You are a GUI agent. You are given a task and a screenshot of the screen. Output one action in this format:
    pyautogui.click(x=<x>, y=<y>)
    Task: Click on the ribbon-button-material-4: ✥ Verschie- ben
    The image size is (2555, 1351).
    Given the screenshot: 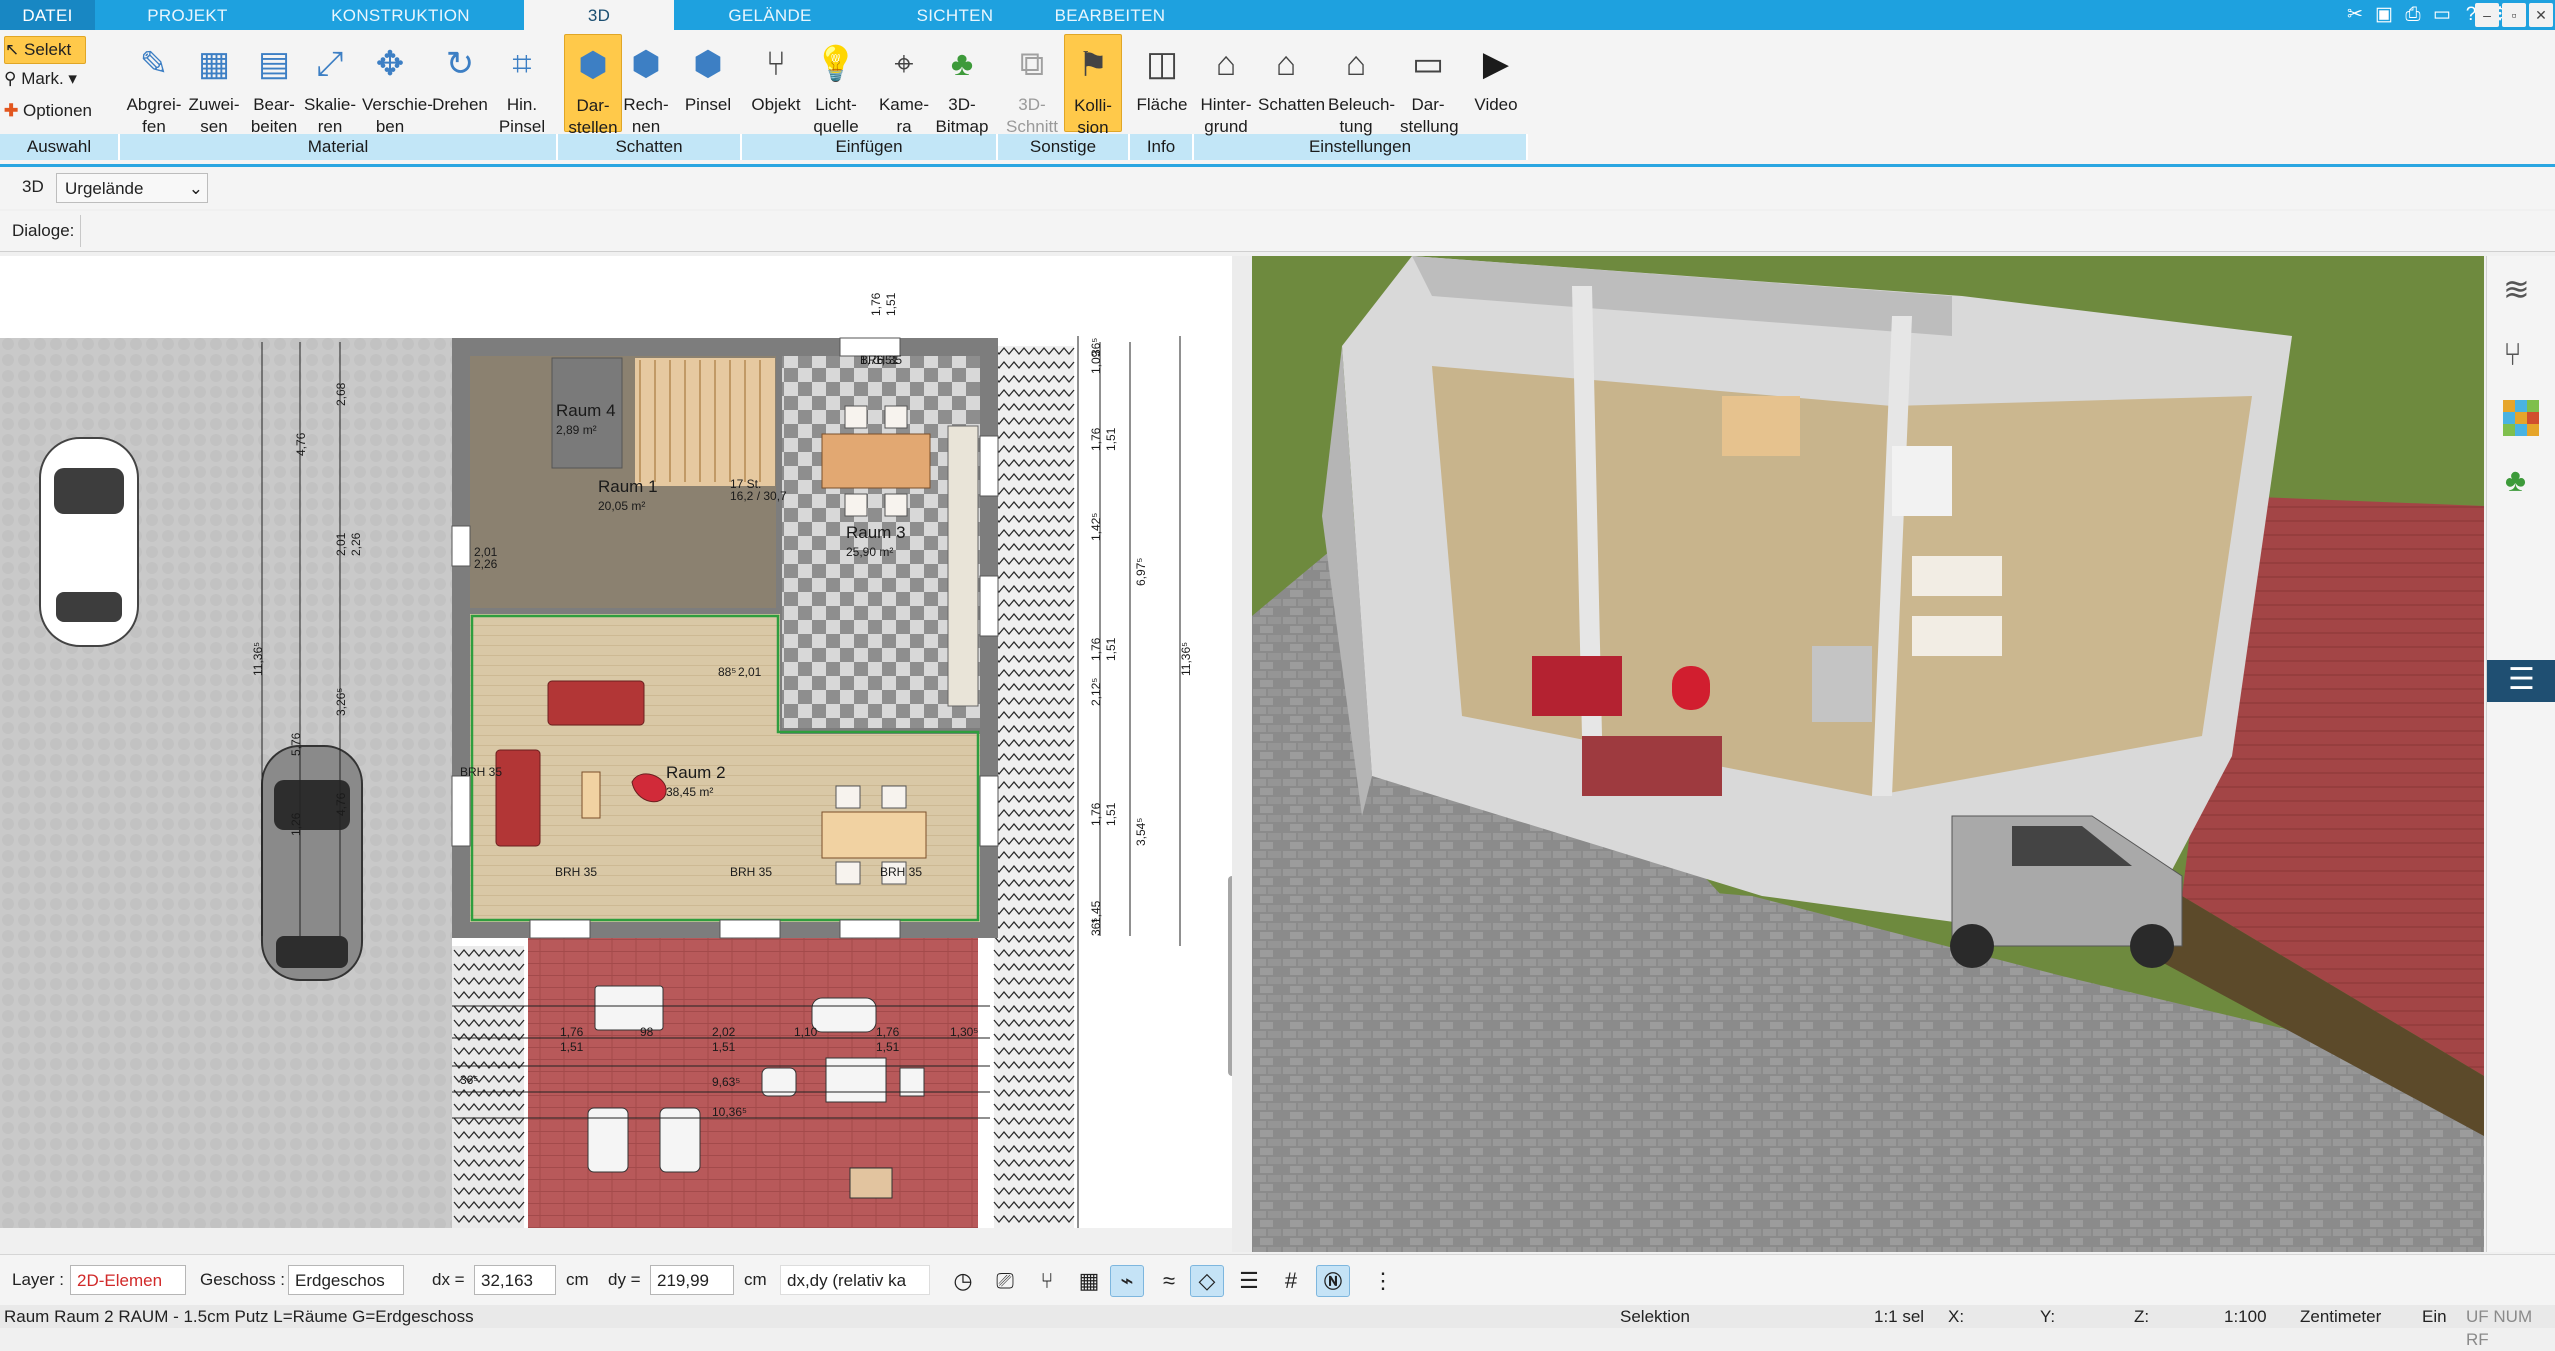 What is the action you would take?
    pyautogui.click(x=397, y=85)
    